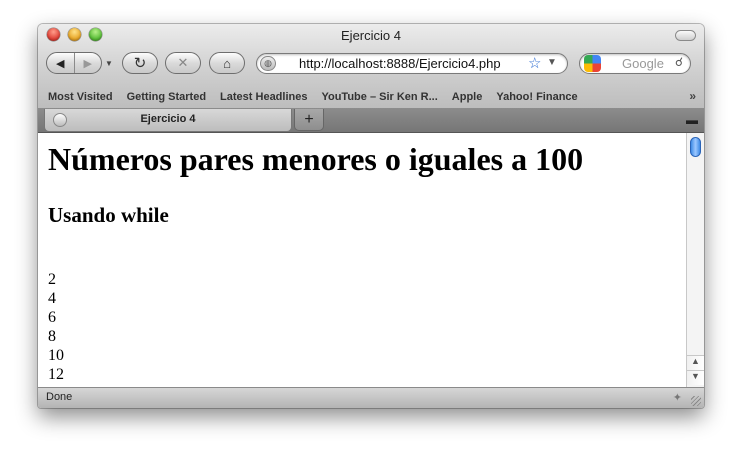 This screenshot has height=461, width=742. Describe the element at coordinates (316, 159) in the screenshot. I see `page-heading: Números pares menores o iguales a 100` at that location.